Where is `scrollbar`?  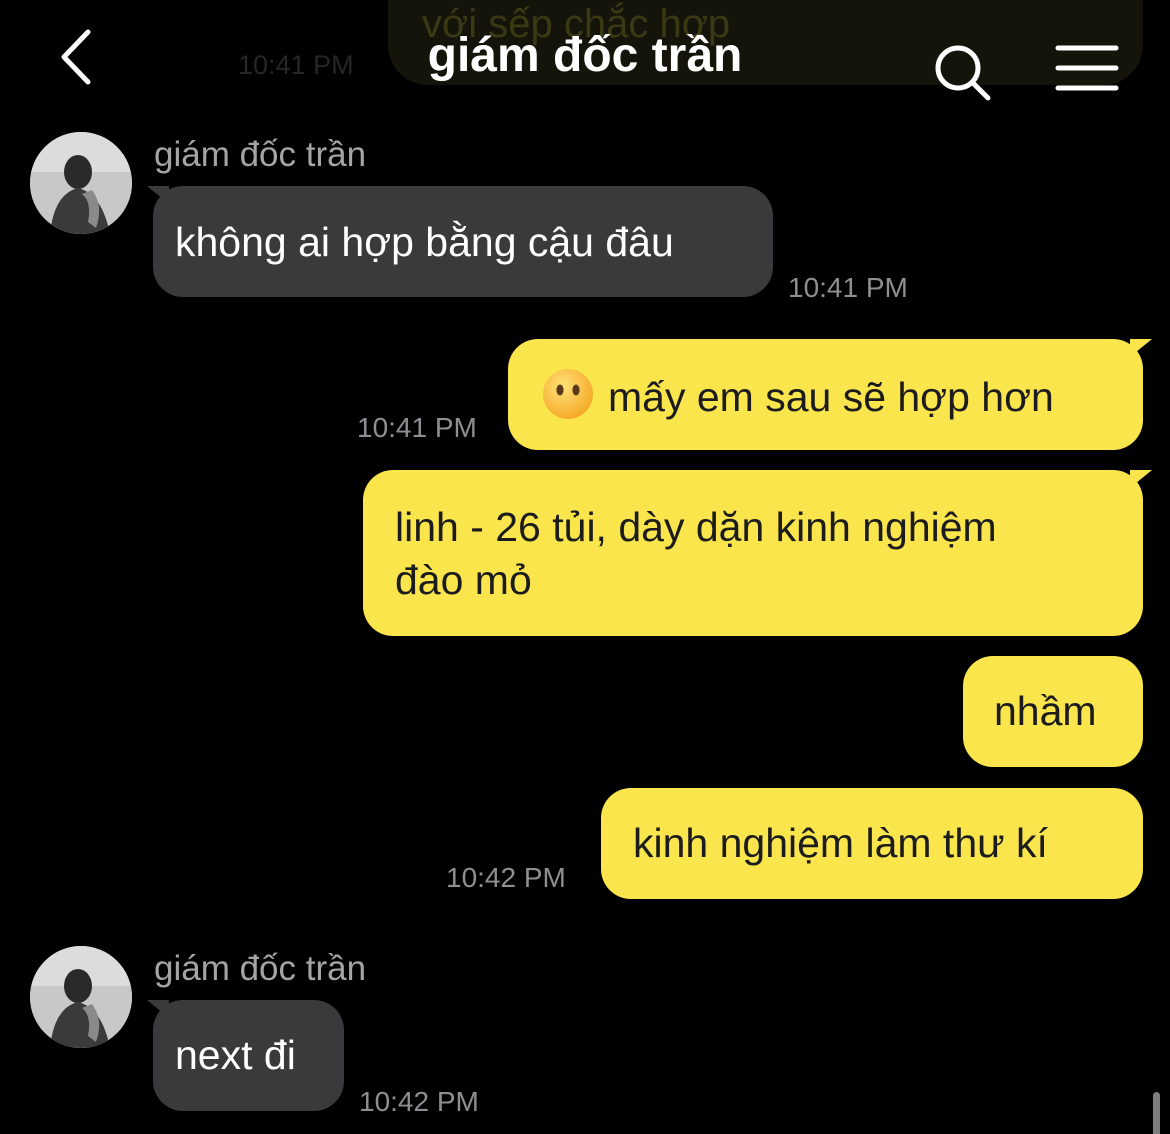
scrollbar is located at coordinates (1156, 1113).